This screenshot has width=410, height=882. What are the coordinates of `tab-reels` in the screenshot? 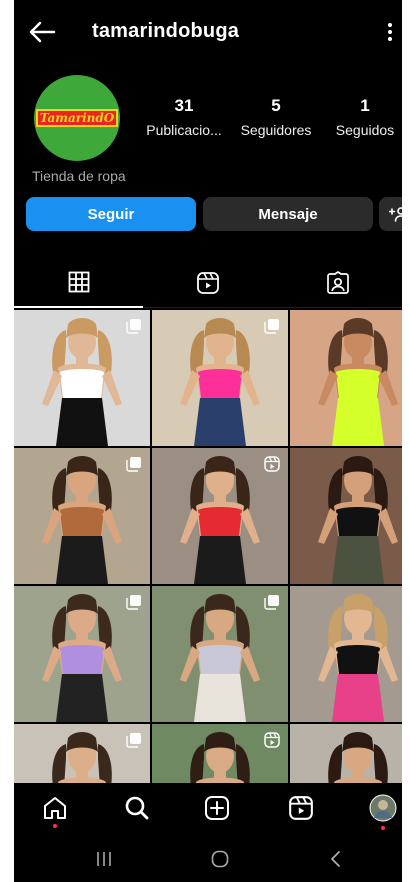 It's located at (207, 283).